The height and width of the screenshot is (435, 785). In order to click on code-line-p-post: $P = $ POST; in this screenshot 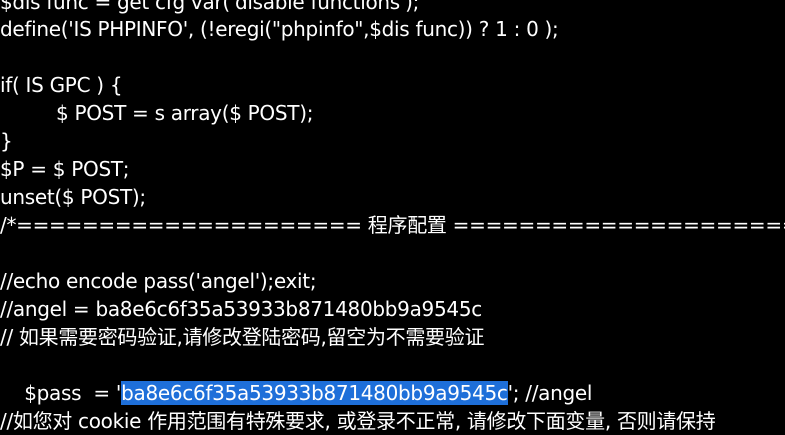, I will do `click(65, 169)`.